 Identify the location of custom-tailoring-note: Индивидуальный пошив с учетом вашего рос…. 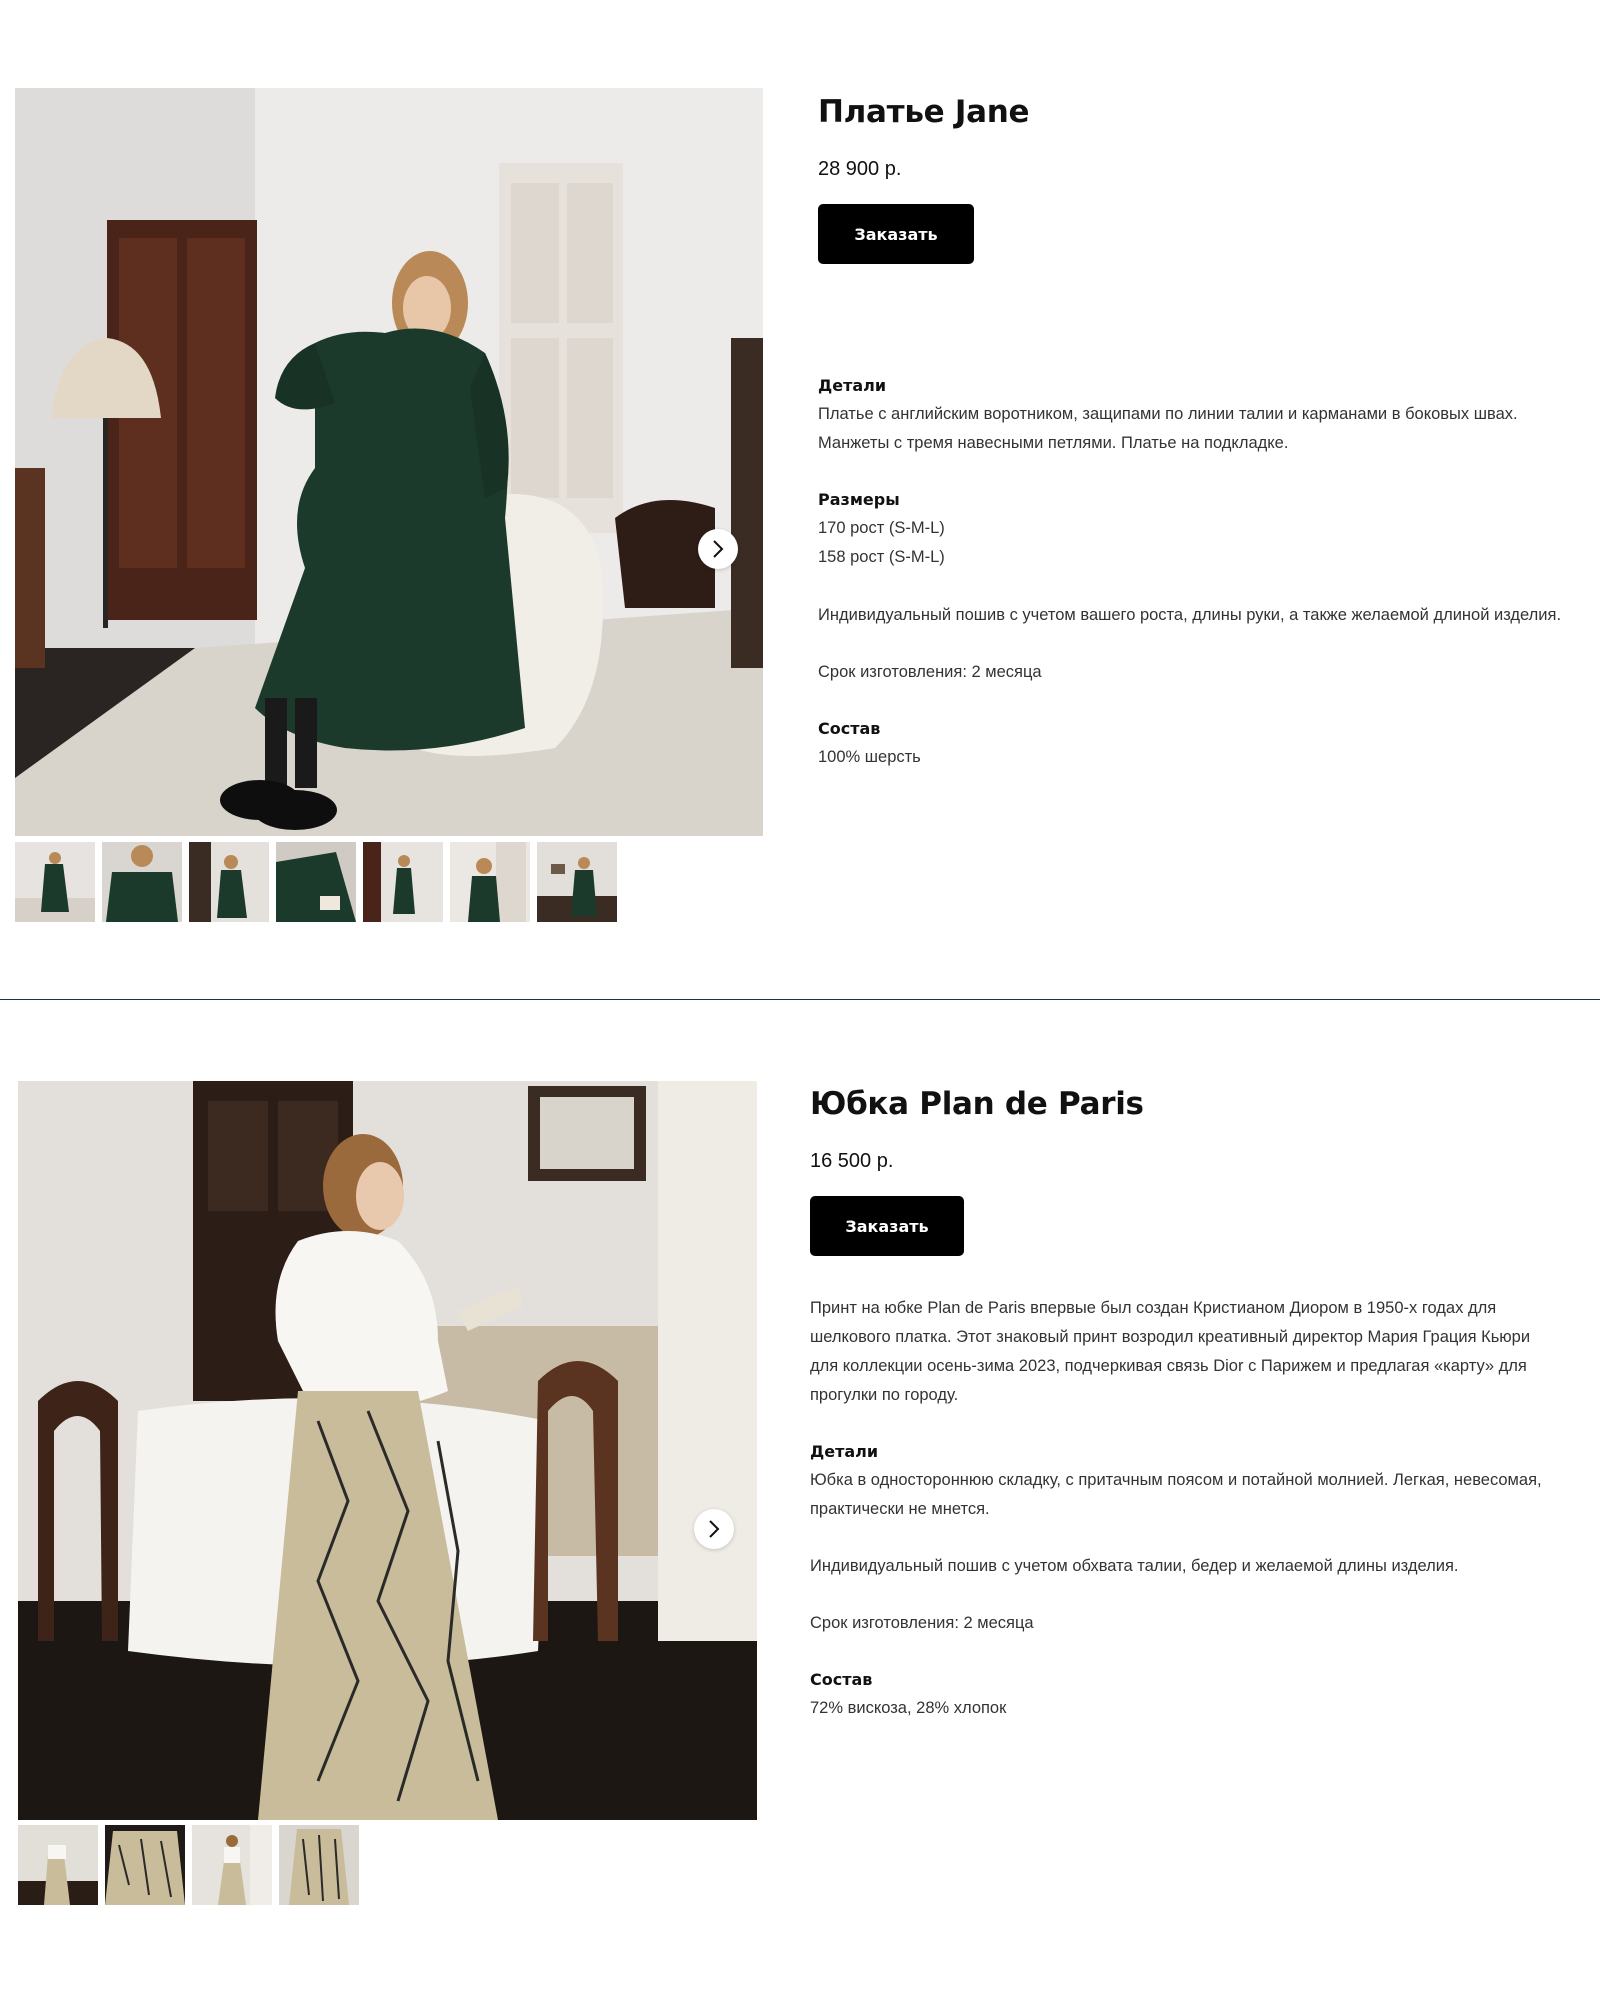
(1190, 615).